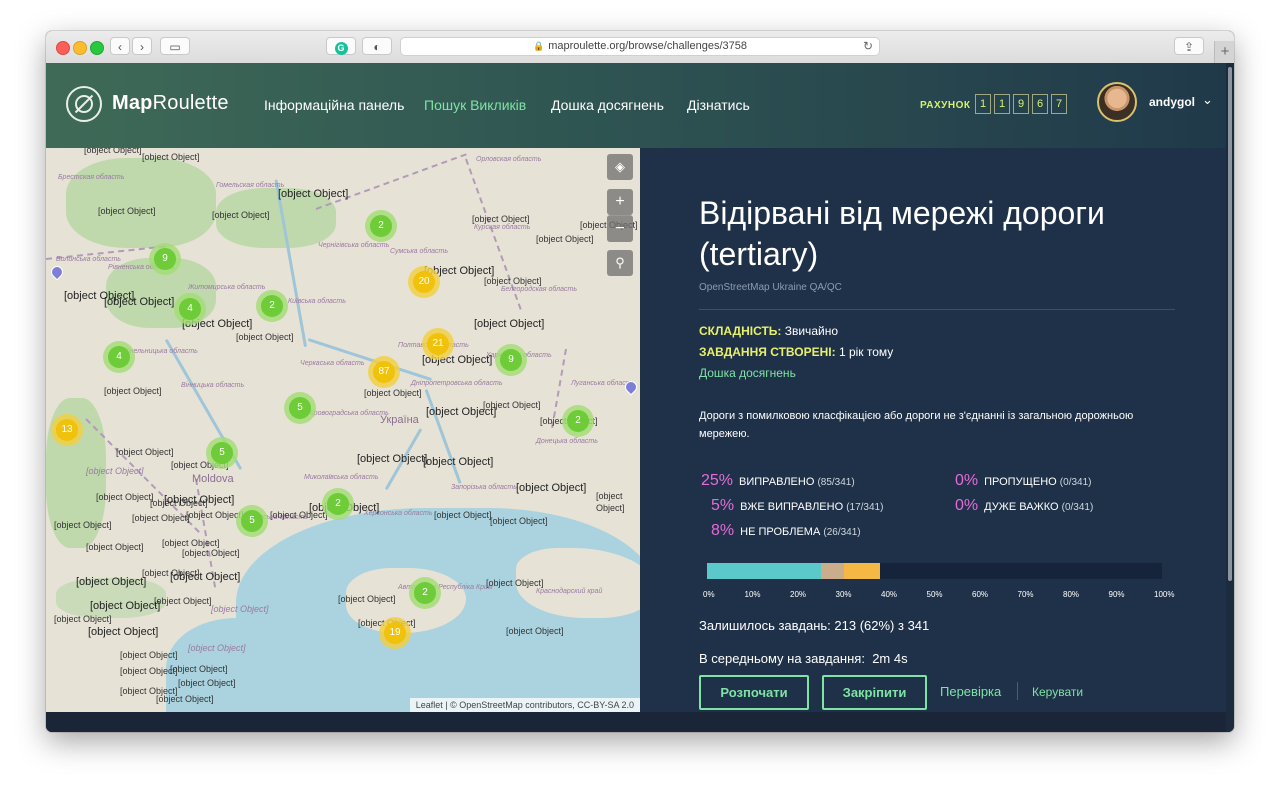 The image size is (1280, 793). I want to click on avatar, so click(1117, 102).